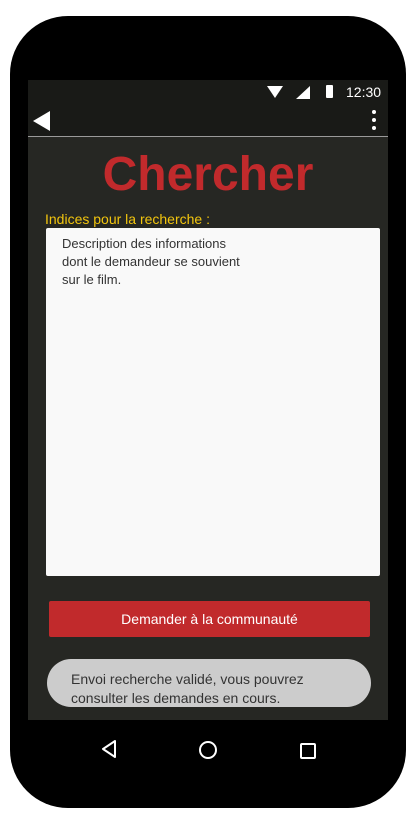 The height and width of the screenshot is (818, 416). I want to click on page-title: Chercher, so click(208, 174).